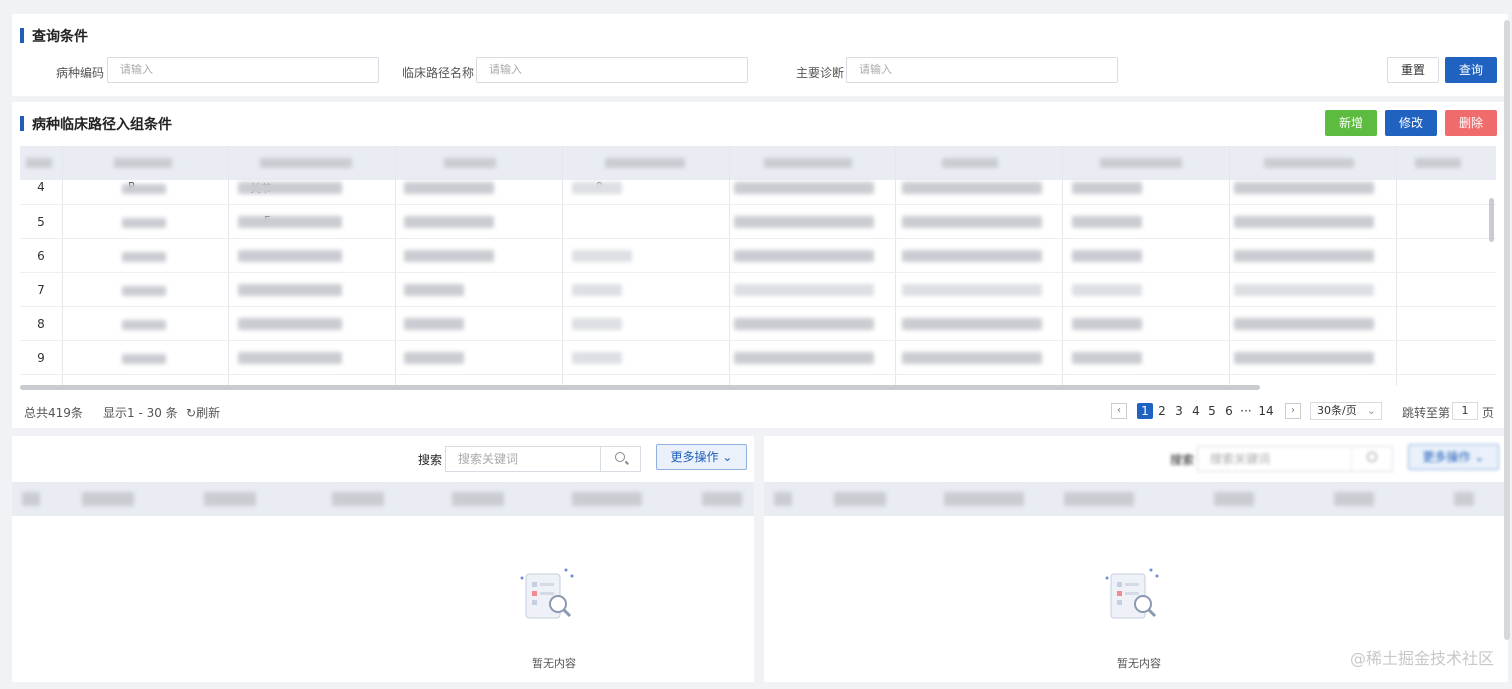  I want to click on query-panel: 查询条件 病种编码 请输入 临床路径名称 请输入 主要诊断 请输入 重置 查询, so click(760, 55).